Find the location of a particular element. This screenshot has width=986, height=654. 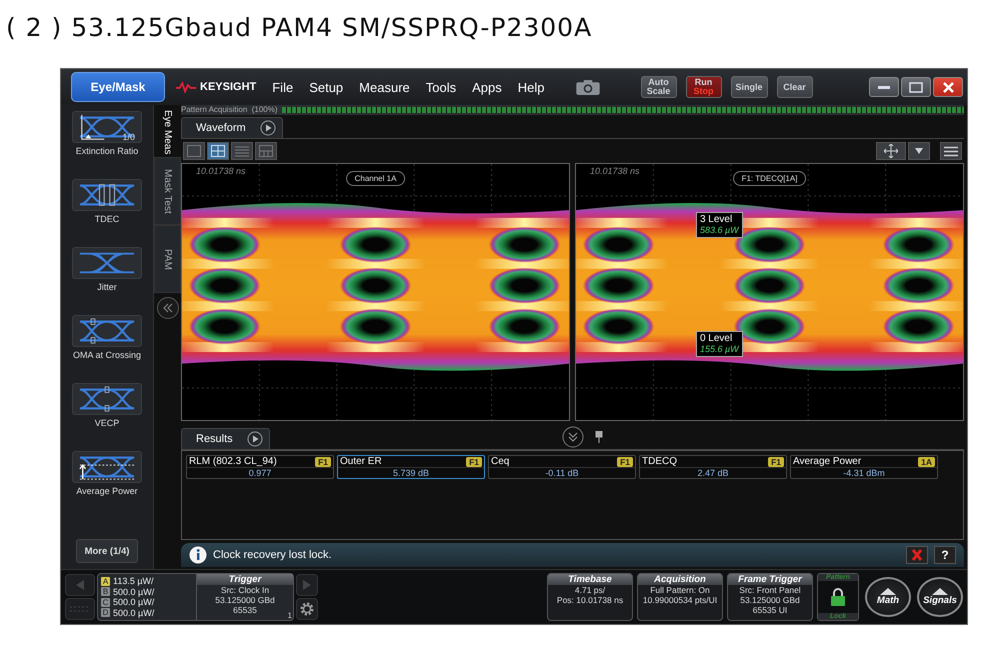

icon-label: 1/0 is located at coordinates (128, 137).